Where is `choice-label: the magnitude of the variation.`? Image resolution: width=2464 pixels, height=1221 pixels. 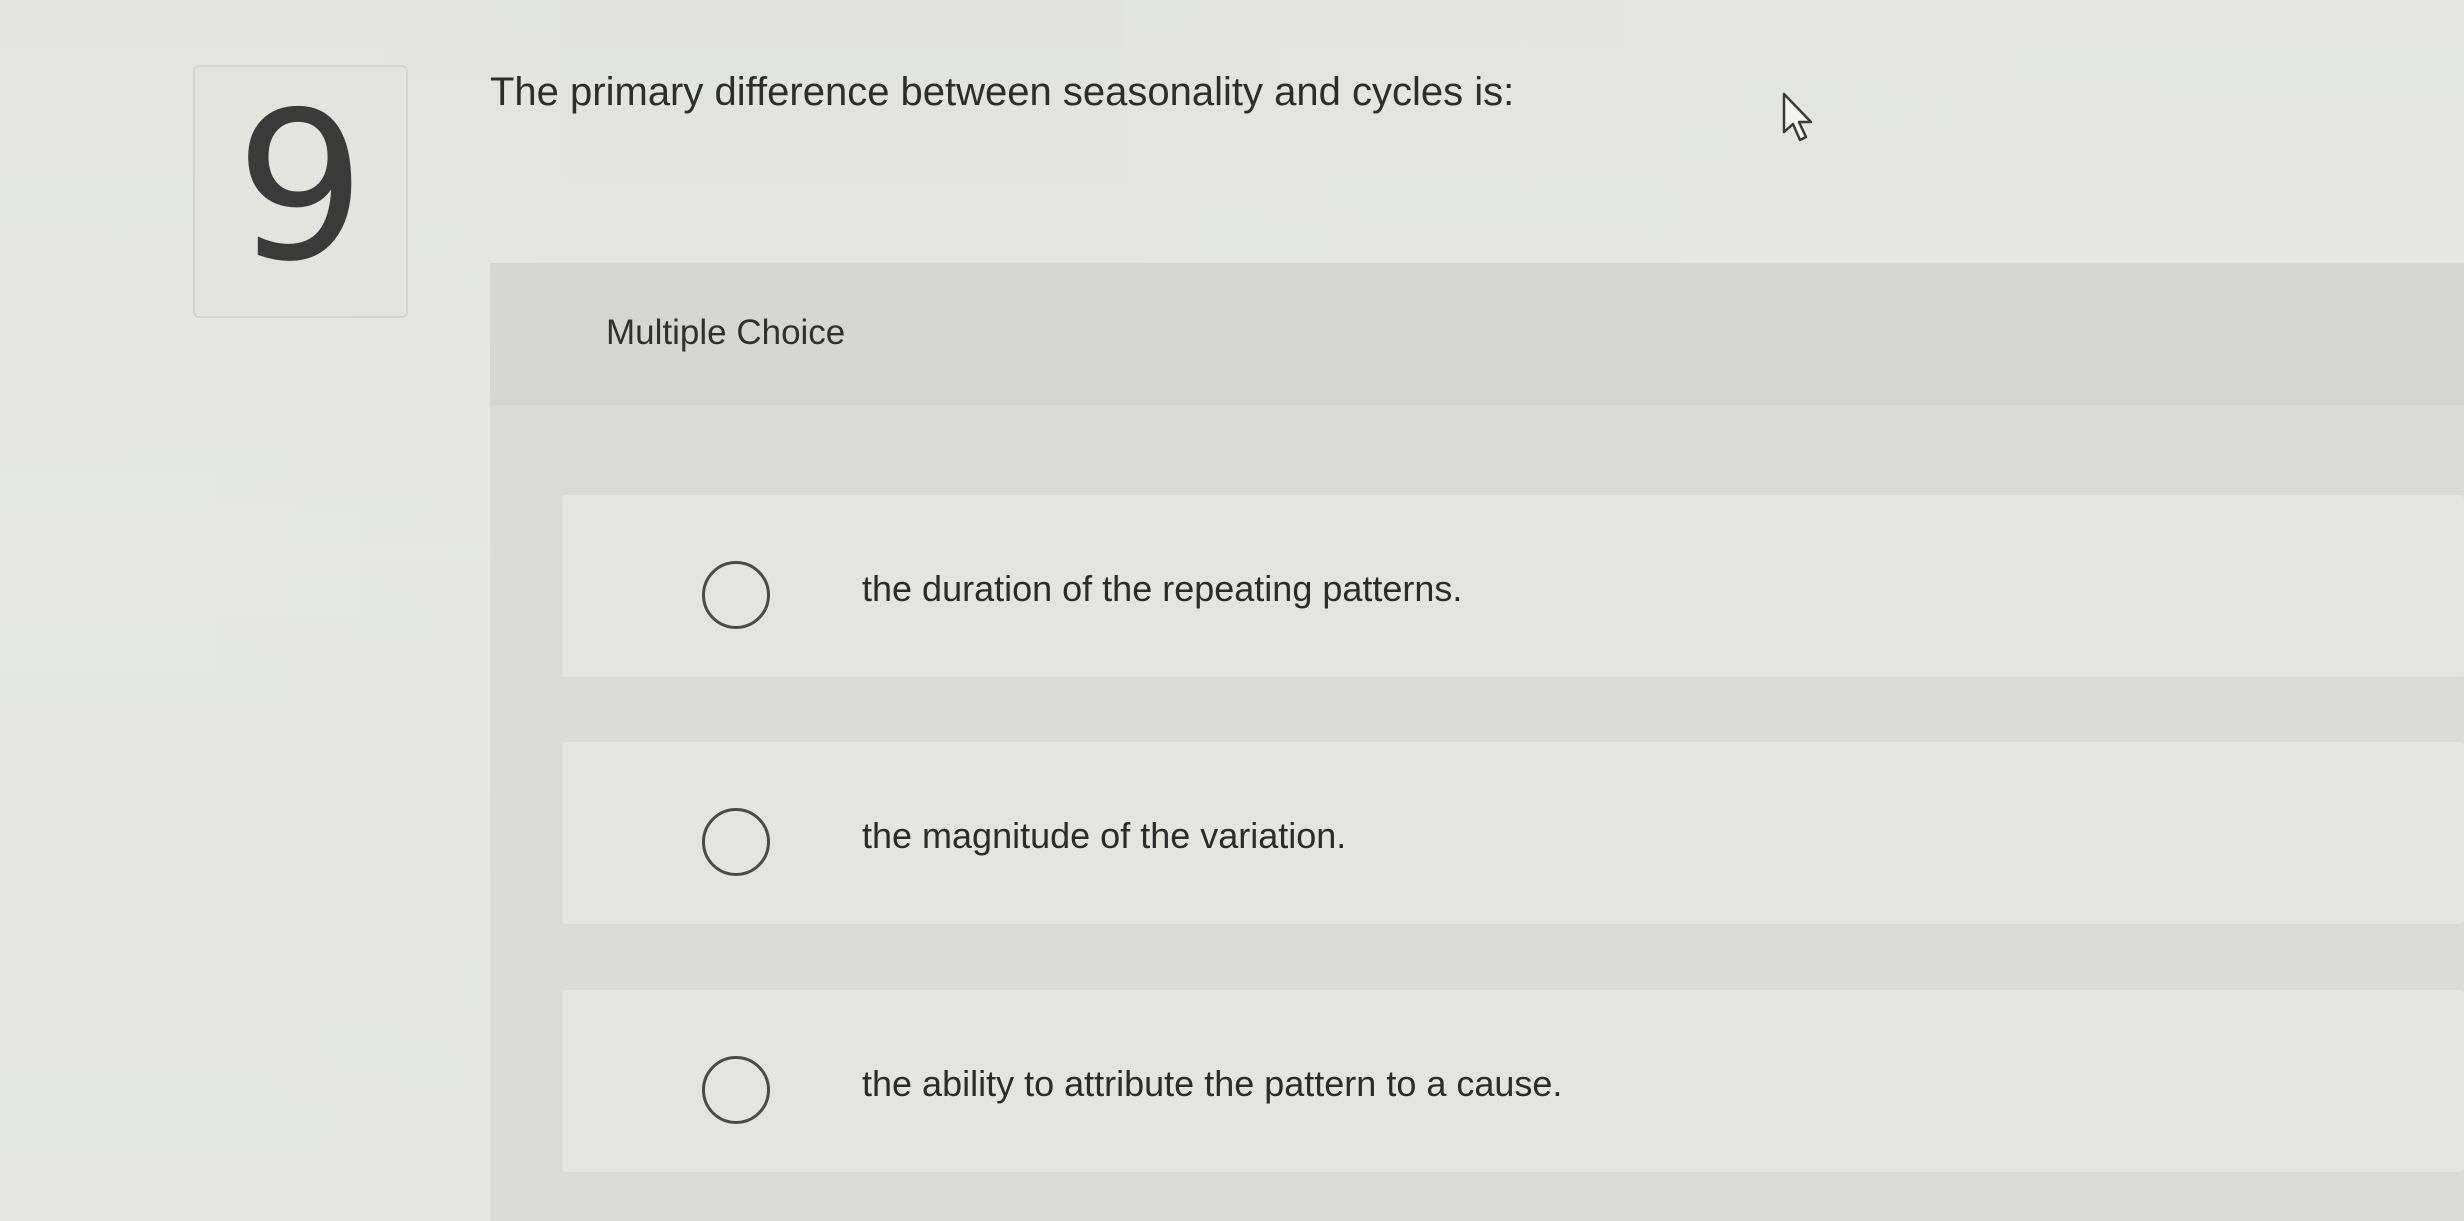 choice-label: the magnitude of the variation. is located at coordinates (1104, 835).